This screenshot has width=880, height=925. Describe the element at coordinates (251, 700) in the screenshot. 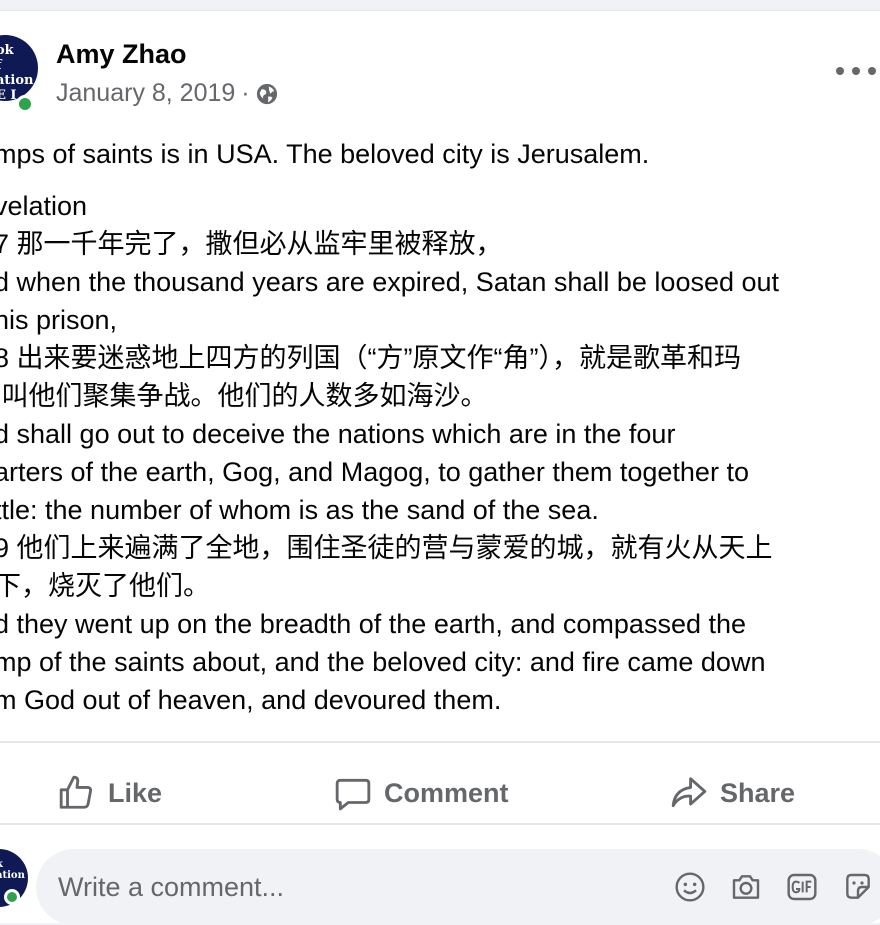

I see `post-line: m God out of heaven, and devoured them.` at that location.